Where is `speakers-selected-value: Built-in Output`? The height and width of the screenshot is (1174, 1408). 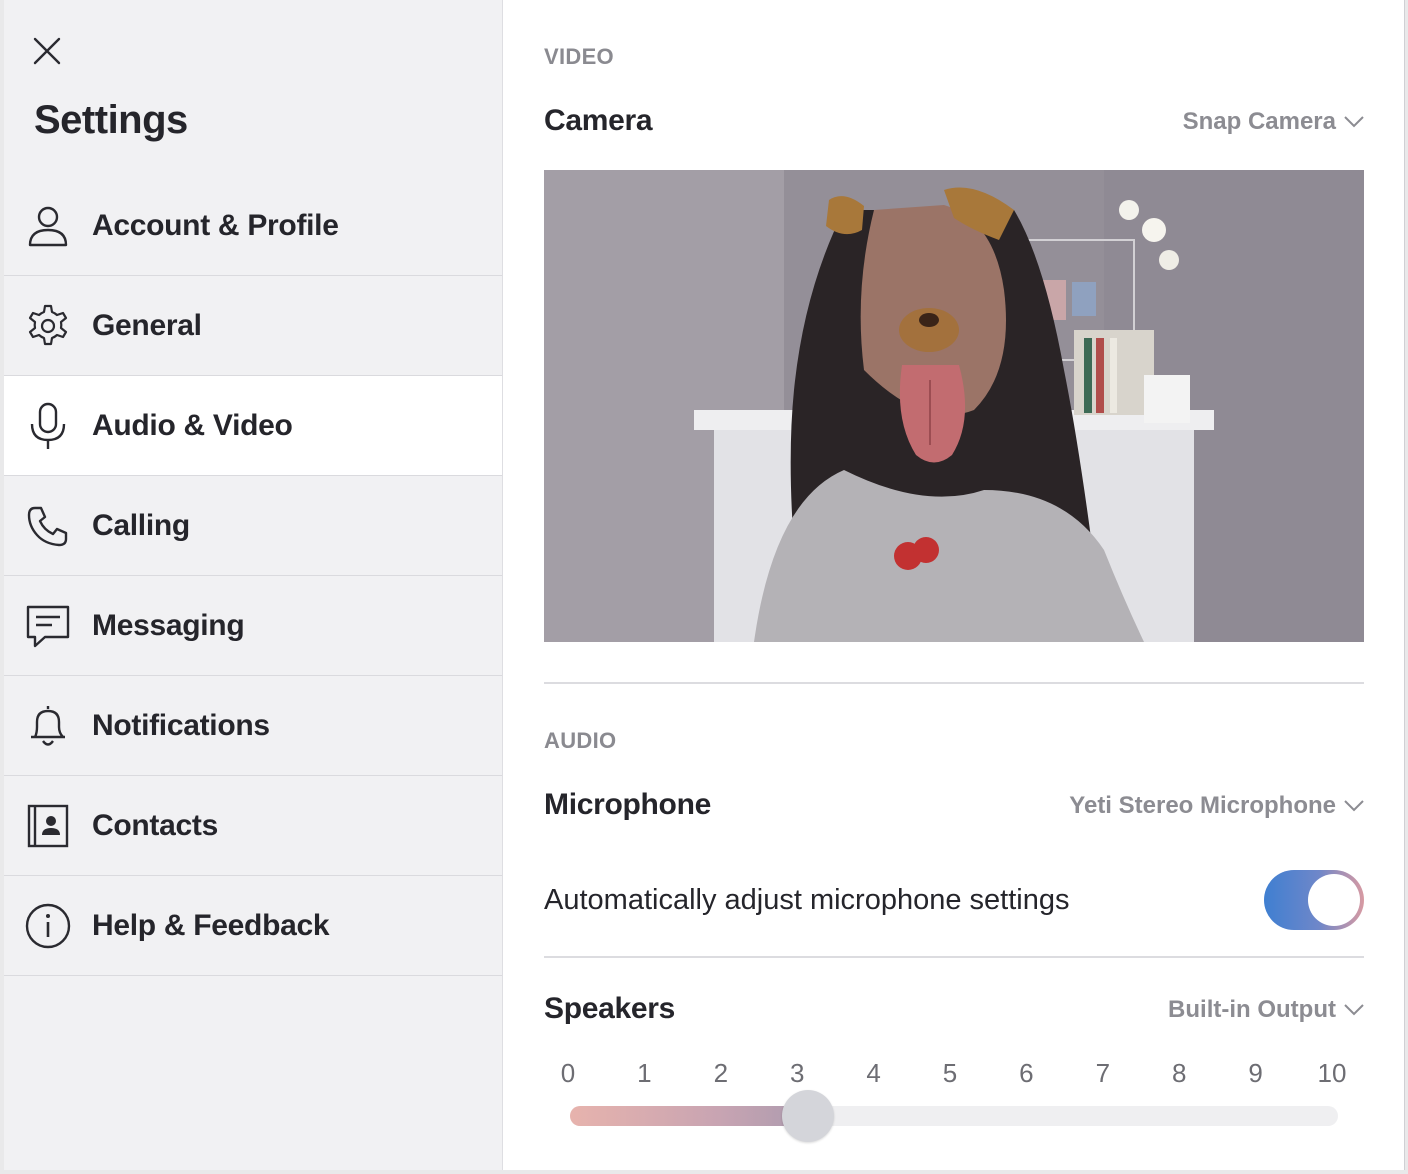 speakers-selected-value: Built-in Output is located at coordinates (1252, 1009).